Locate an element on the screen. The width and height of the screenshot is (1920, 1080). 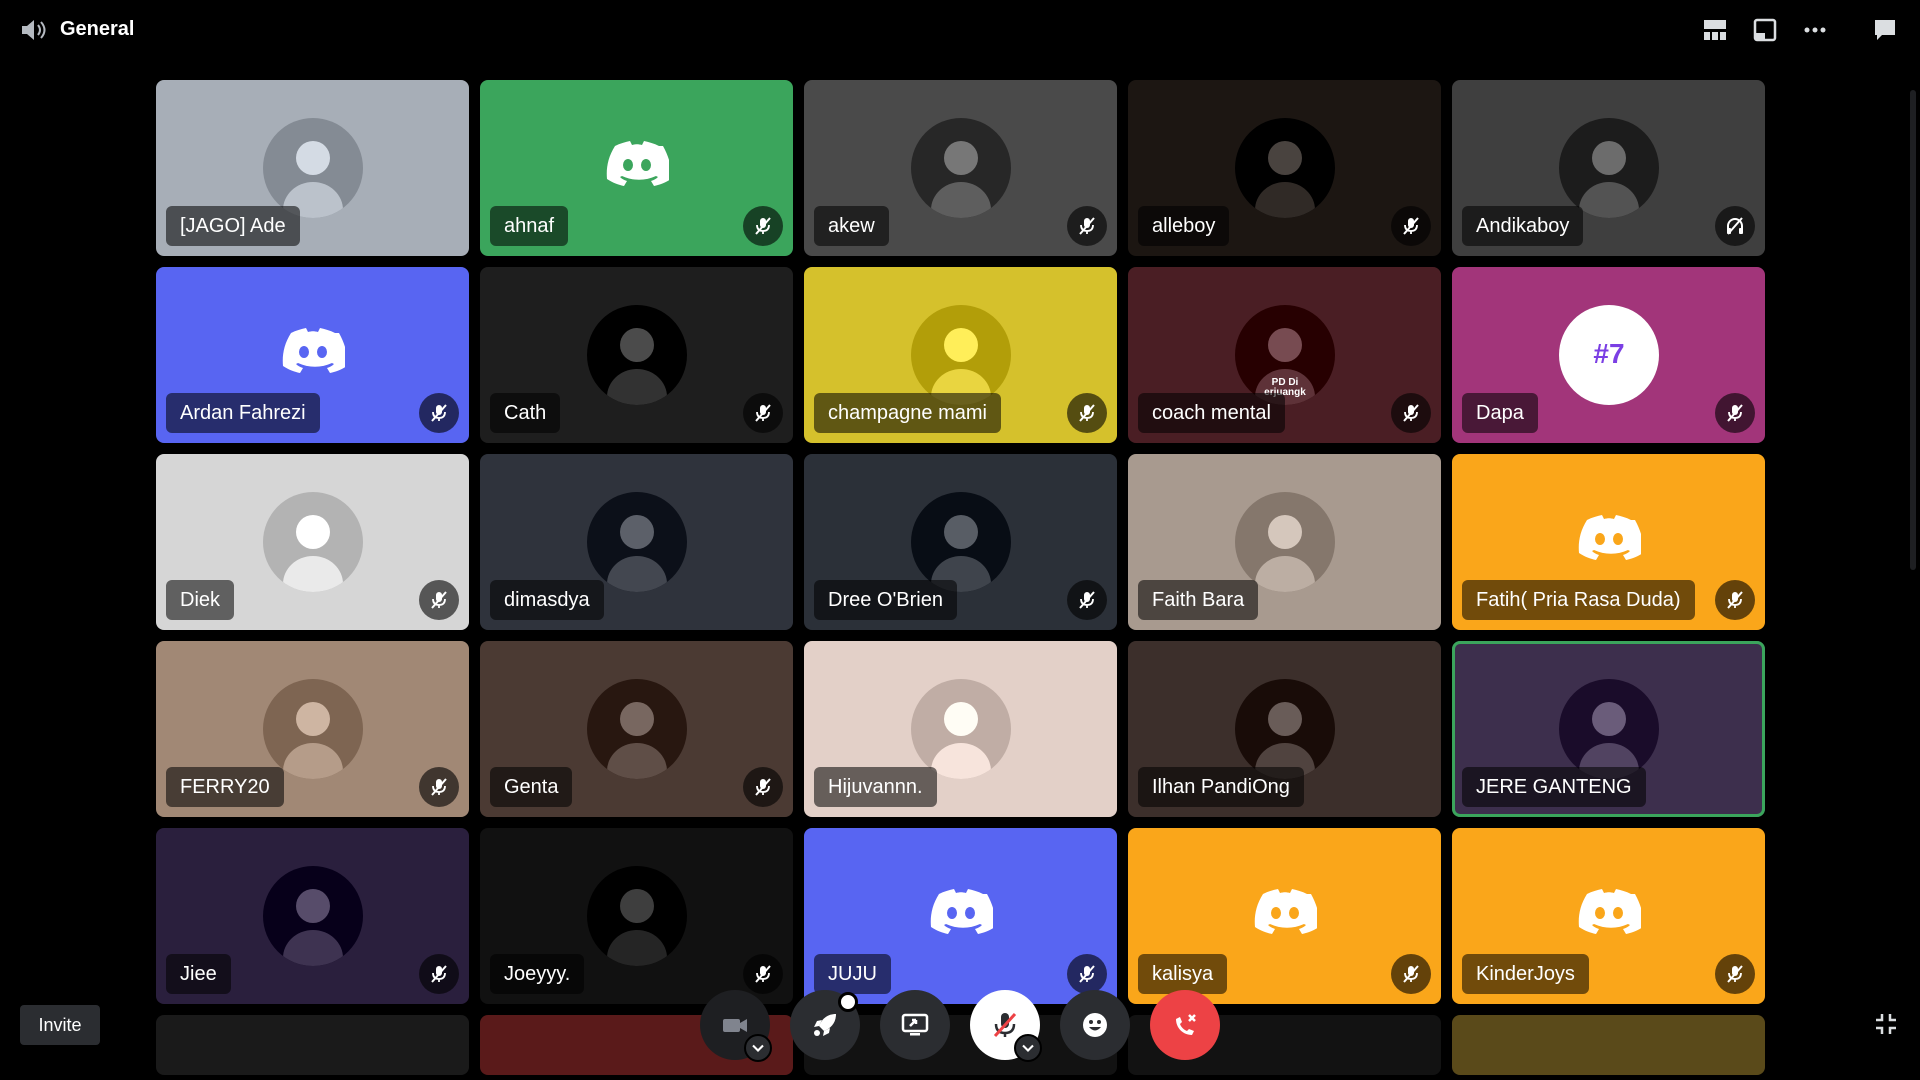
screen-share-button is located at coordinates (915, 1025).